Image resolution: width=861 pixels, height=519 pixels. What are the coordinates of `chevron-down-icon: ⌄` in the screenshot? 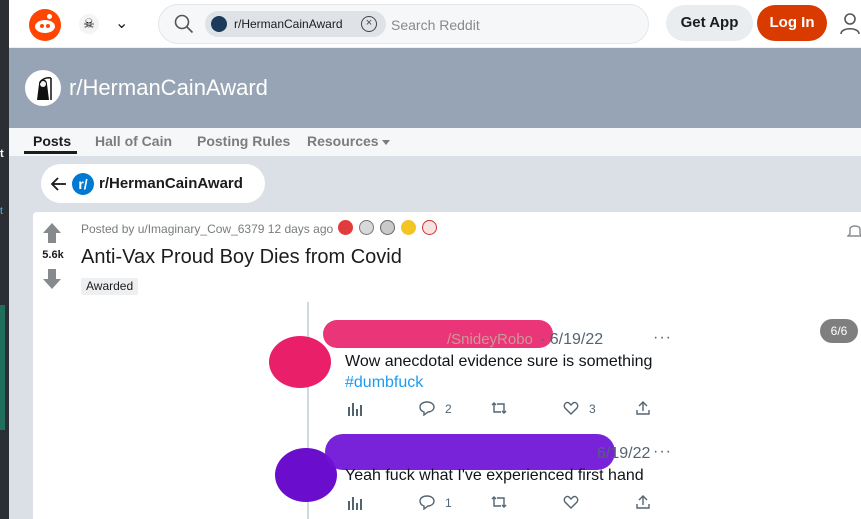 It's located at (122, 23).